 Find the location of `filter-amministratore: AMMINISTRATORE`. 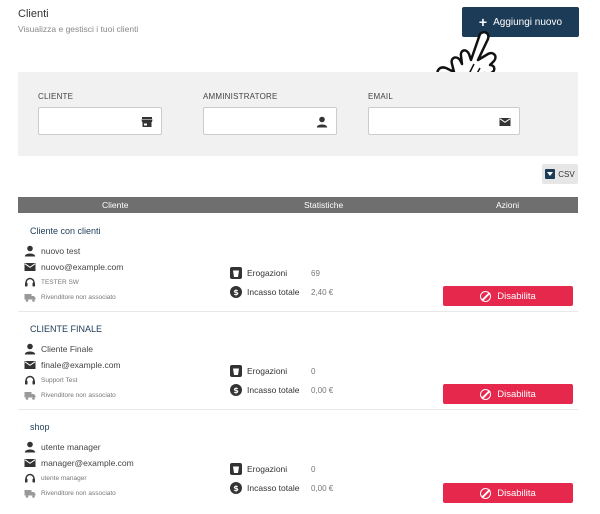

filter-amministratore: AMMINISTRATORE is located at coordinates (270, 113).